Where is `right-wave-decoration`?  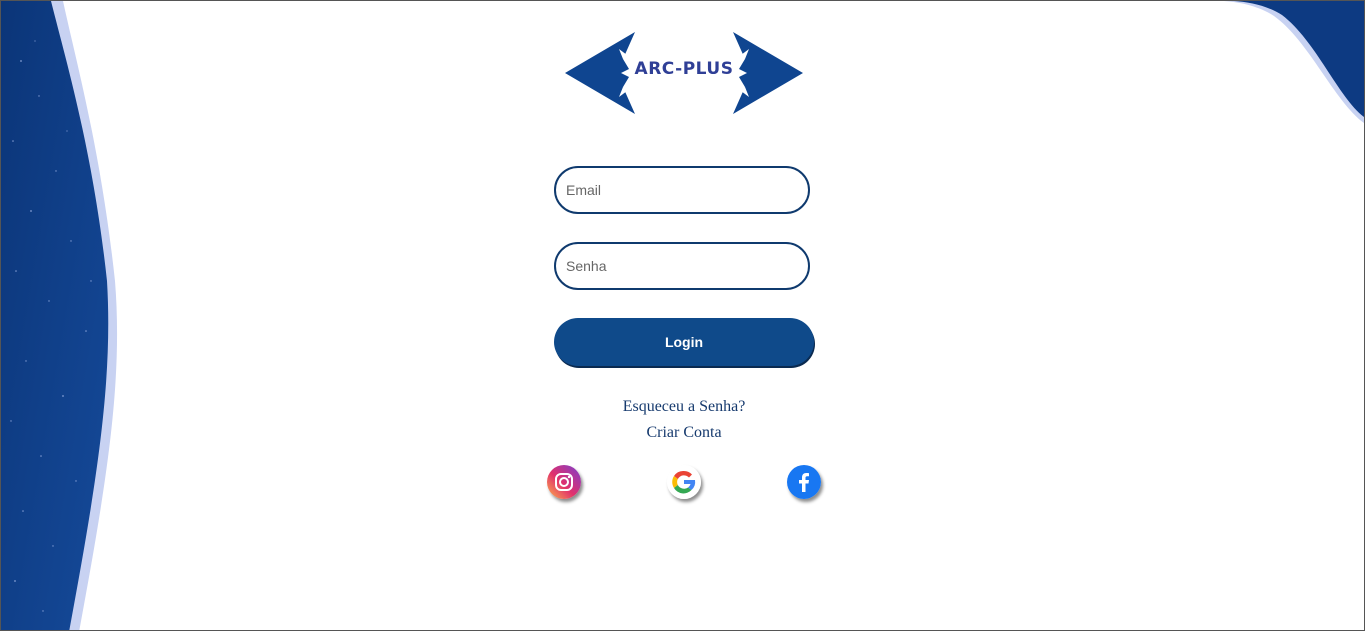
right-wave-decoration is located at coordinates (1294, 62).